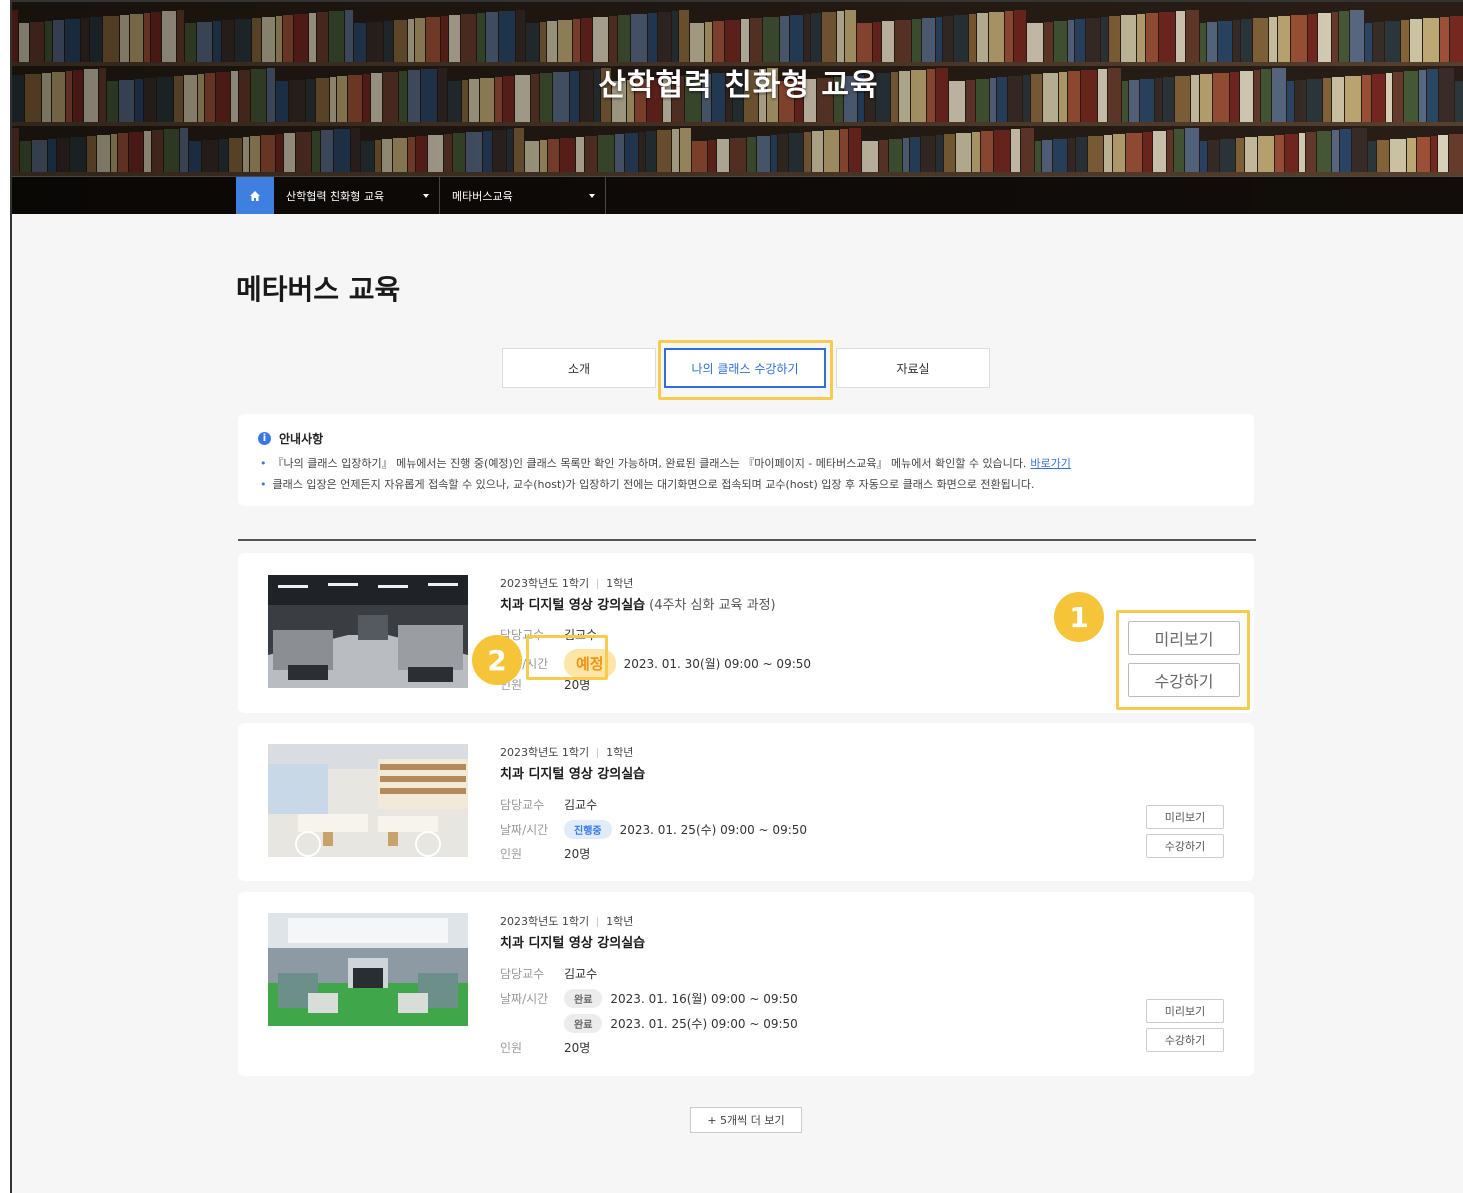  I want to click on info-icon: i, so click(264, 438).